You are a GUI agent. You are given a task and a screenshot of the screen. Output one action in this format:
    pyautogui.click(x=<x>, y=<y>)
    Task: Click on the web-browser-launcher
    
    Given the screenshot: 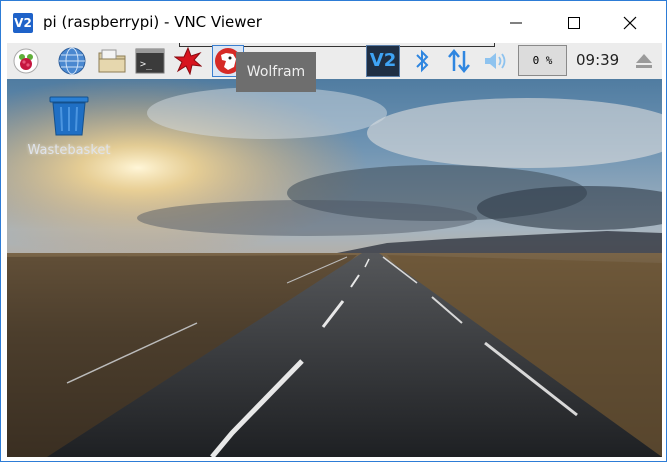 What is the action you would take?
    pyautogui.click(x=72, y=61)
    